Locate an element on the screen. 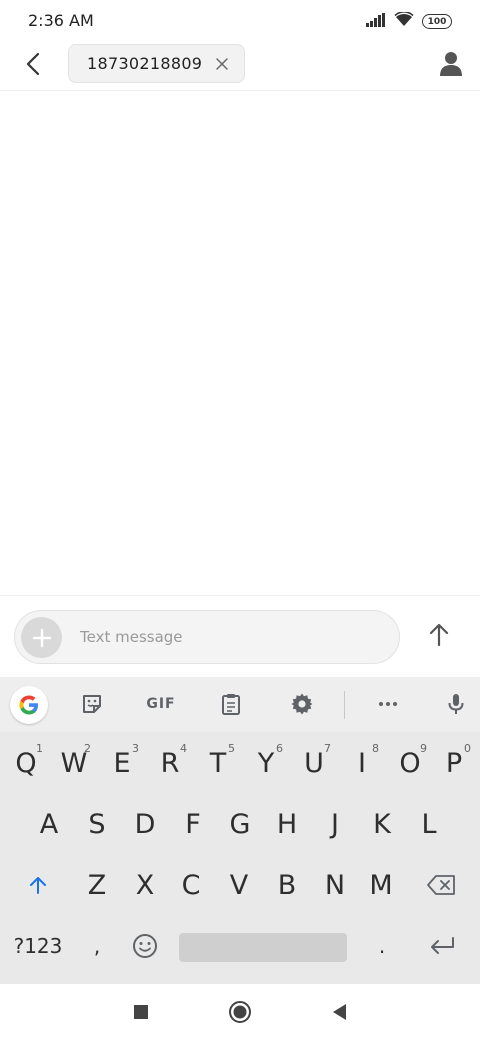 This screenshot has width=480, height=1040. compose-field is located at coordinates (207, 637).